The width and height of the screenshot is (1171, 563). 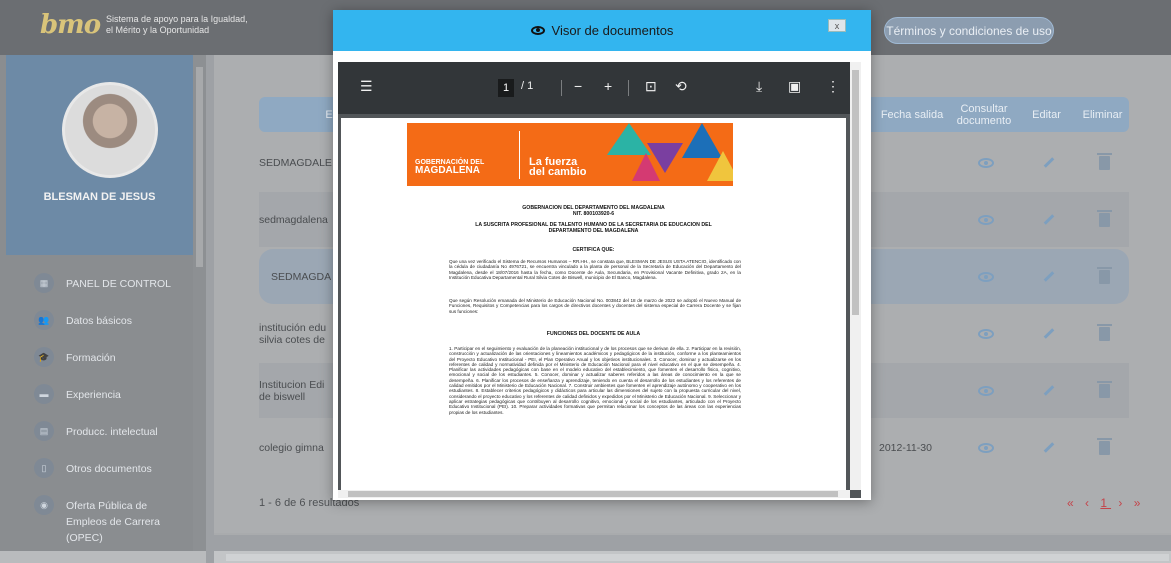 I want to click on next-page-button: ›, so click(x=1122, y=503).